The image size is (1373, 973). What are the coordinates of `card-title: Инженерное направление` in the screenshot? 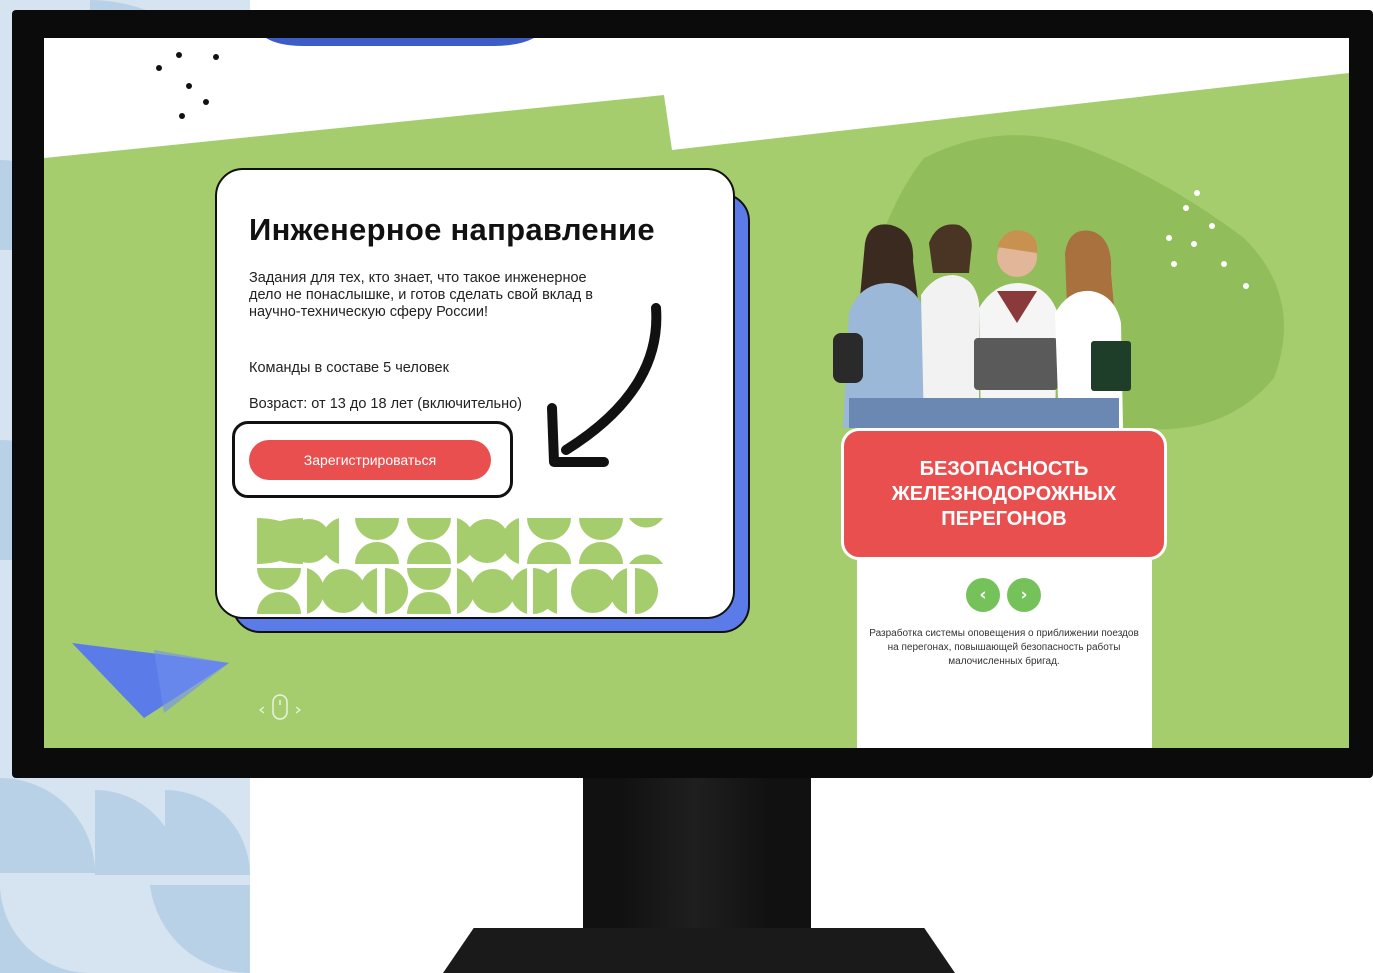 It's located at (452, 229).